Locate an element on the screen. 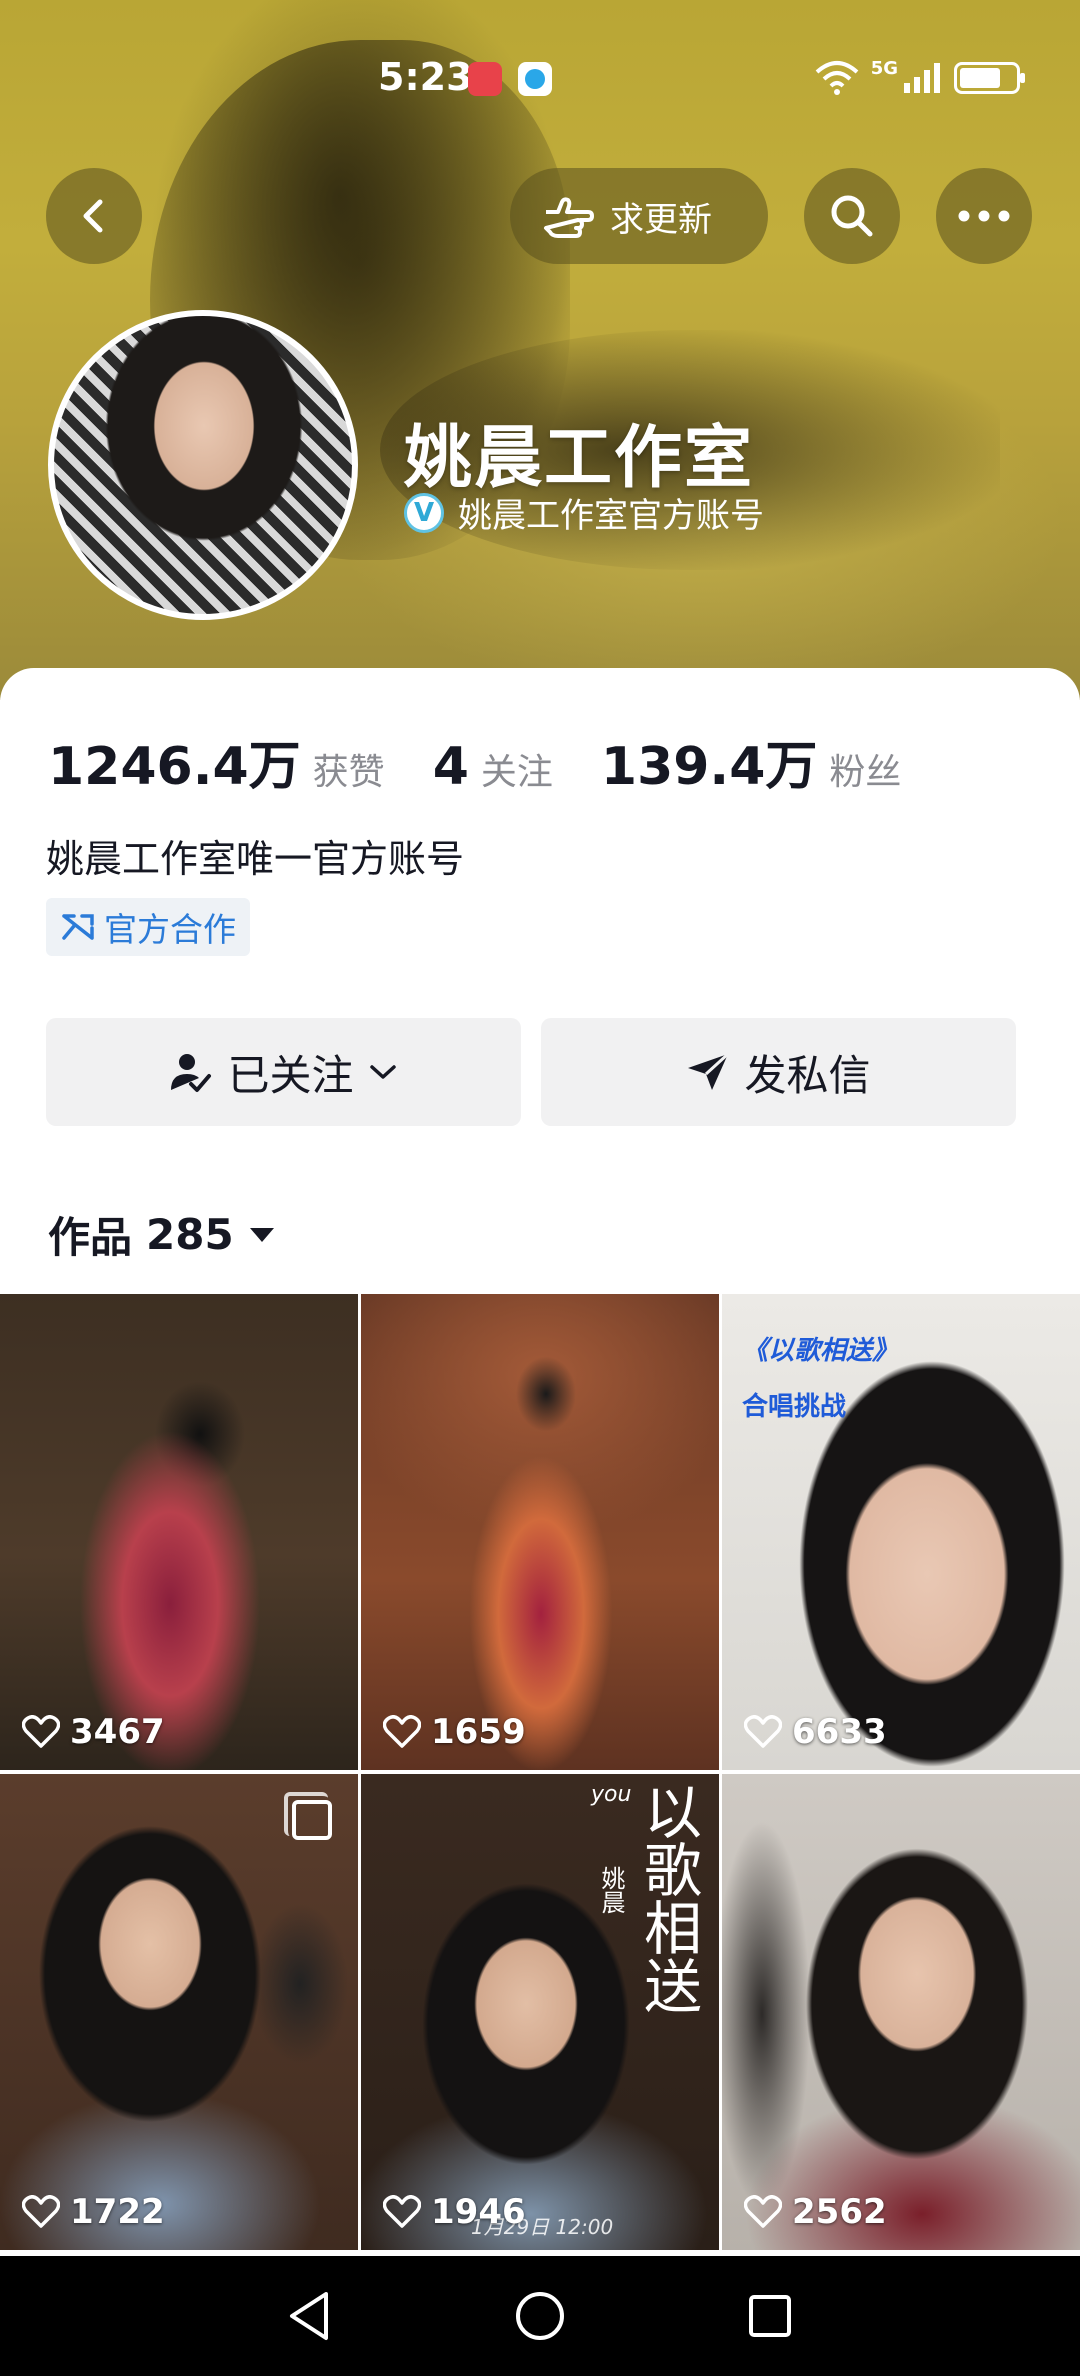 The height and width of the screenshot is (2376, 1080). like-count: 6633 is located at coordinates (839, 1732).